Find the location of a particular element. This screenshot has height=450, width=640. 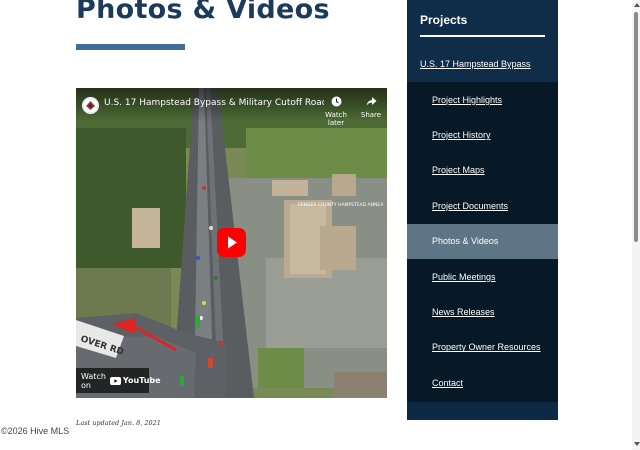

youtube-logo: YouTube is located at coordinates (135, 380).